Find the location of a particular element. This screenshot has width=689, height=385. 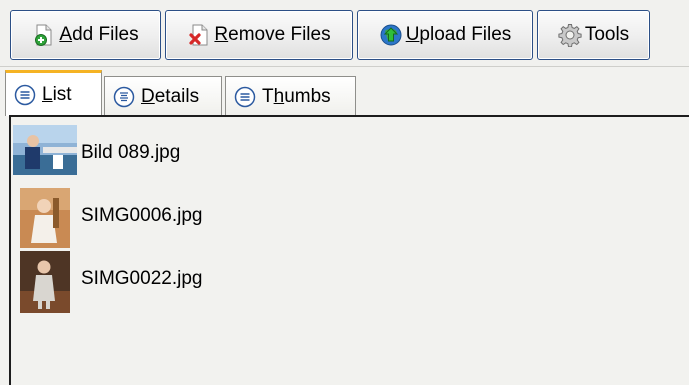

list-item: SIMG0006.jpg is located at coordinates (341, 218).